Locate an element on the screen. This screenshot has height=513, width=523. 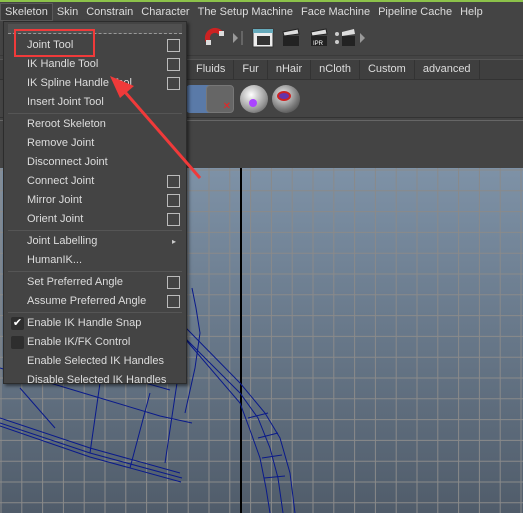
checkbox-unchecked is located at coordinates (17, 342).